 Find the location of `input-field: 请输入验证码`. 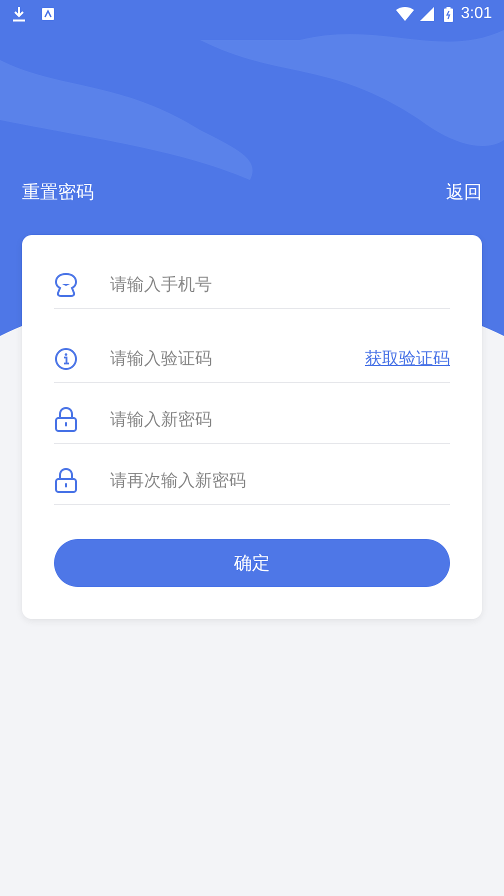

input-field: 请输入验证码 is located at coordinates (237, 359).